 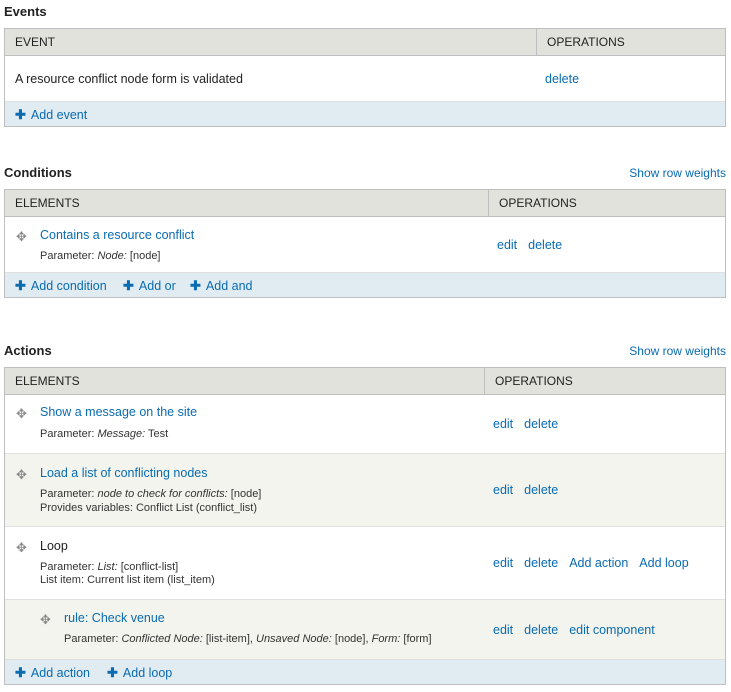 What do you see at coordinates (107, 567) in the screenshot?
I see `param-name: List:` at bounding box center [107, 567].